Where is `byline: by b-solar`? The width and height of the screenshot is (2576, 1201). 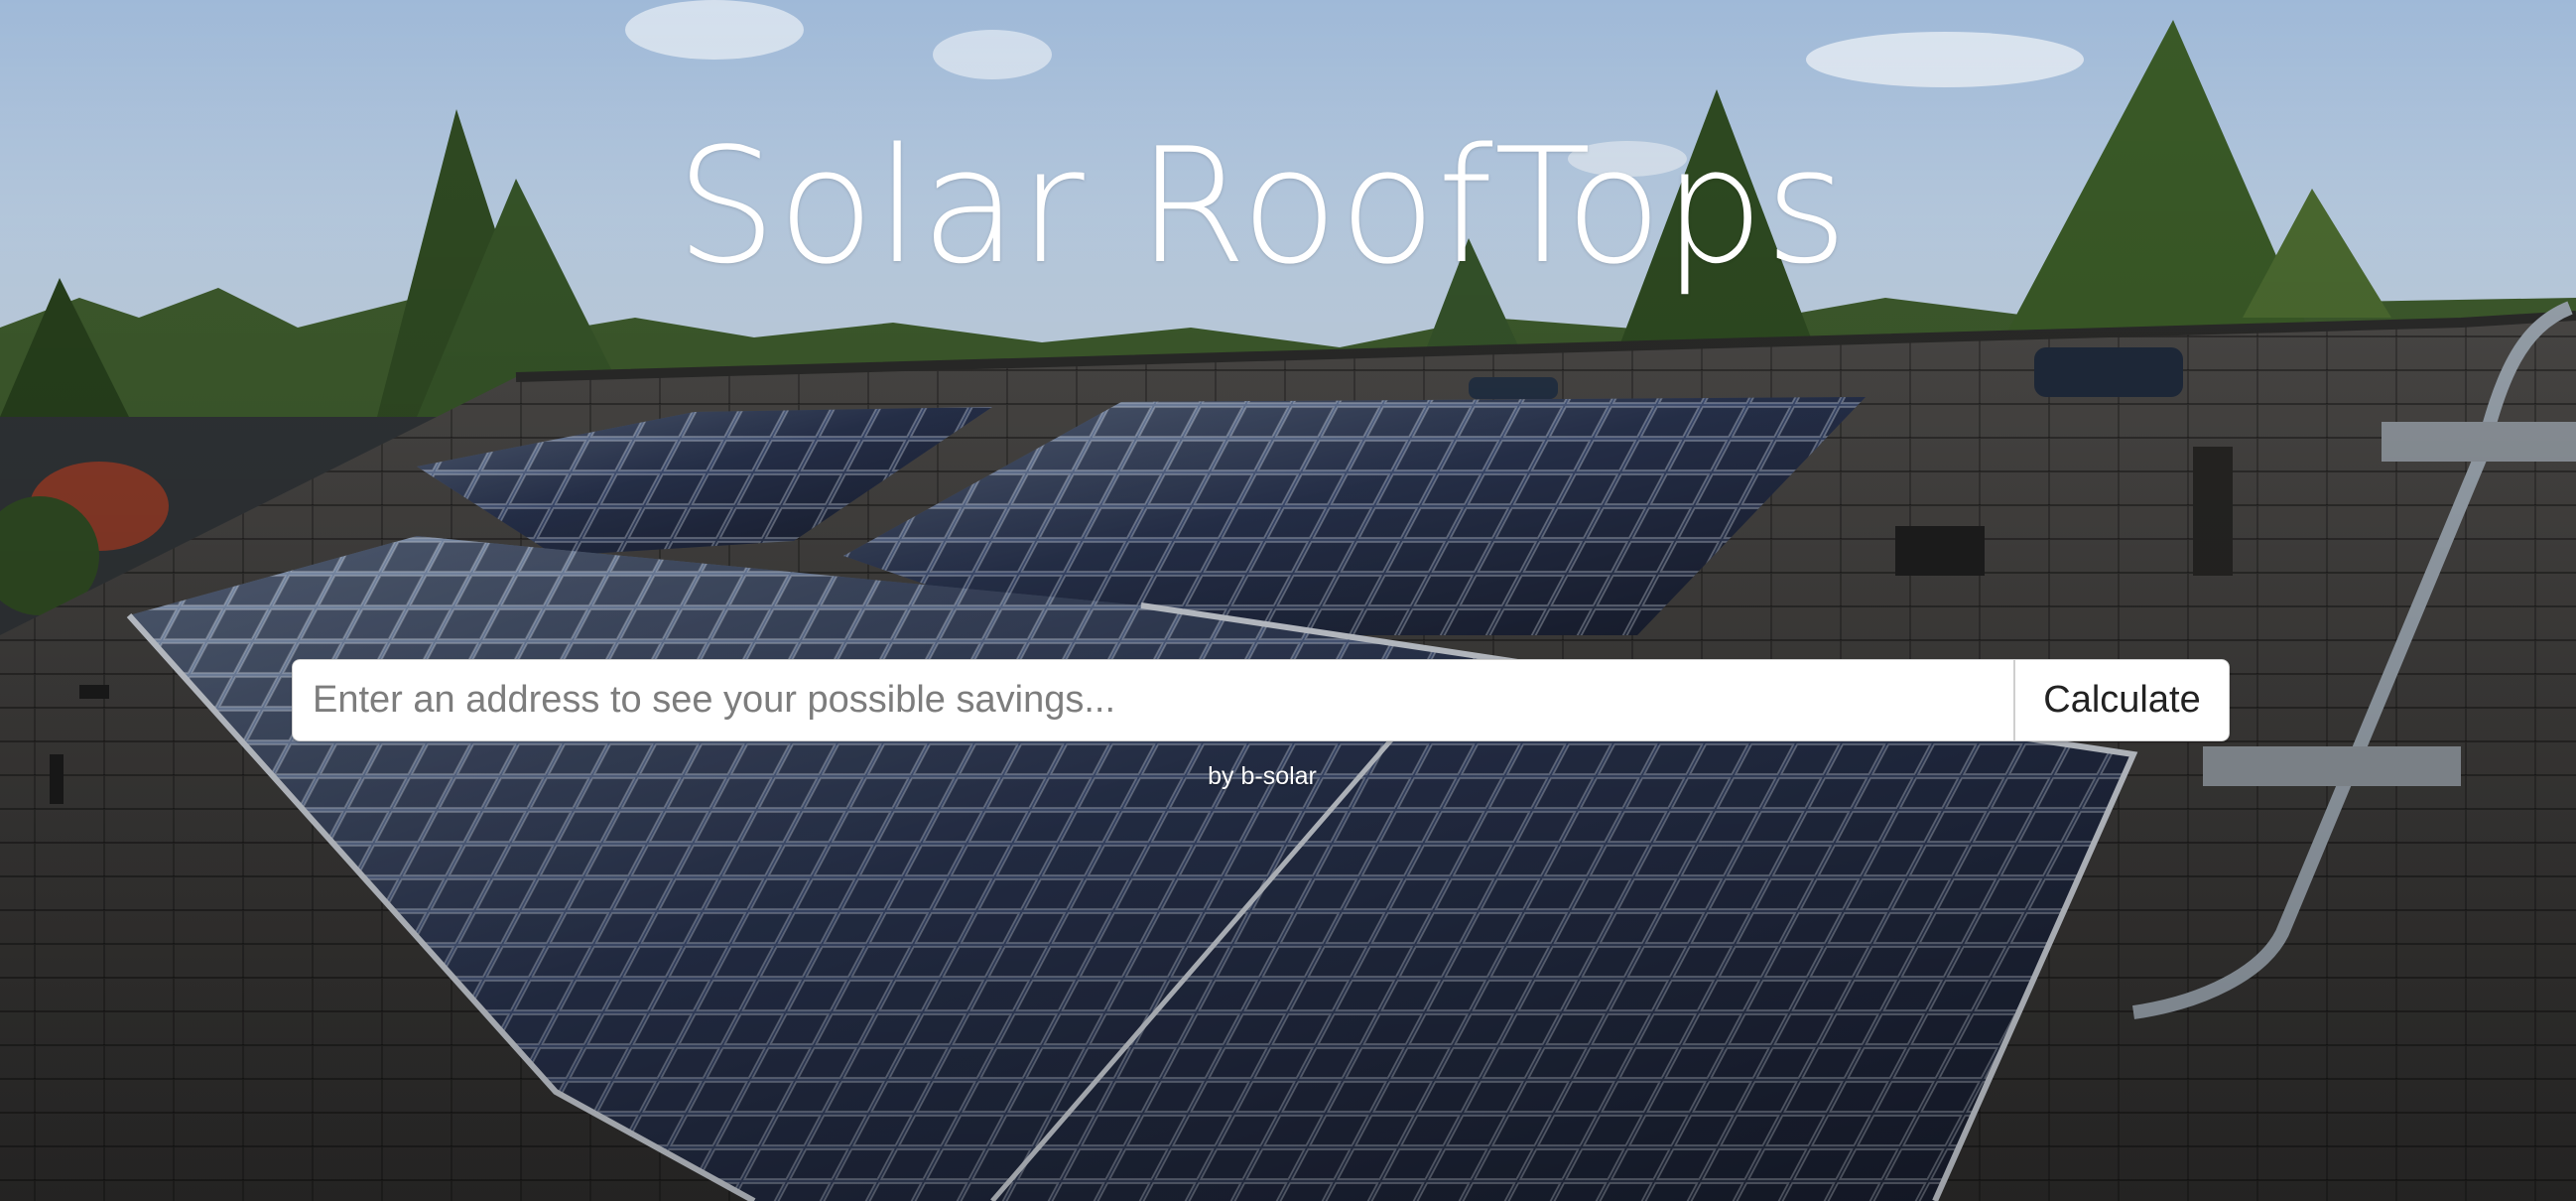 byline: by b-solar is located at coordinates (1263, 776).